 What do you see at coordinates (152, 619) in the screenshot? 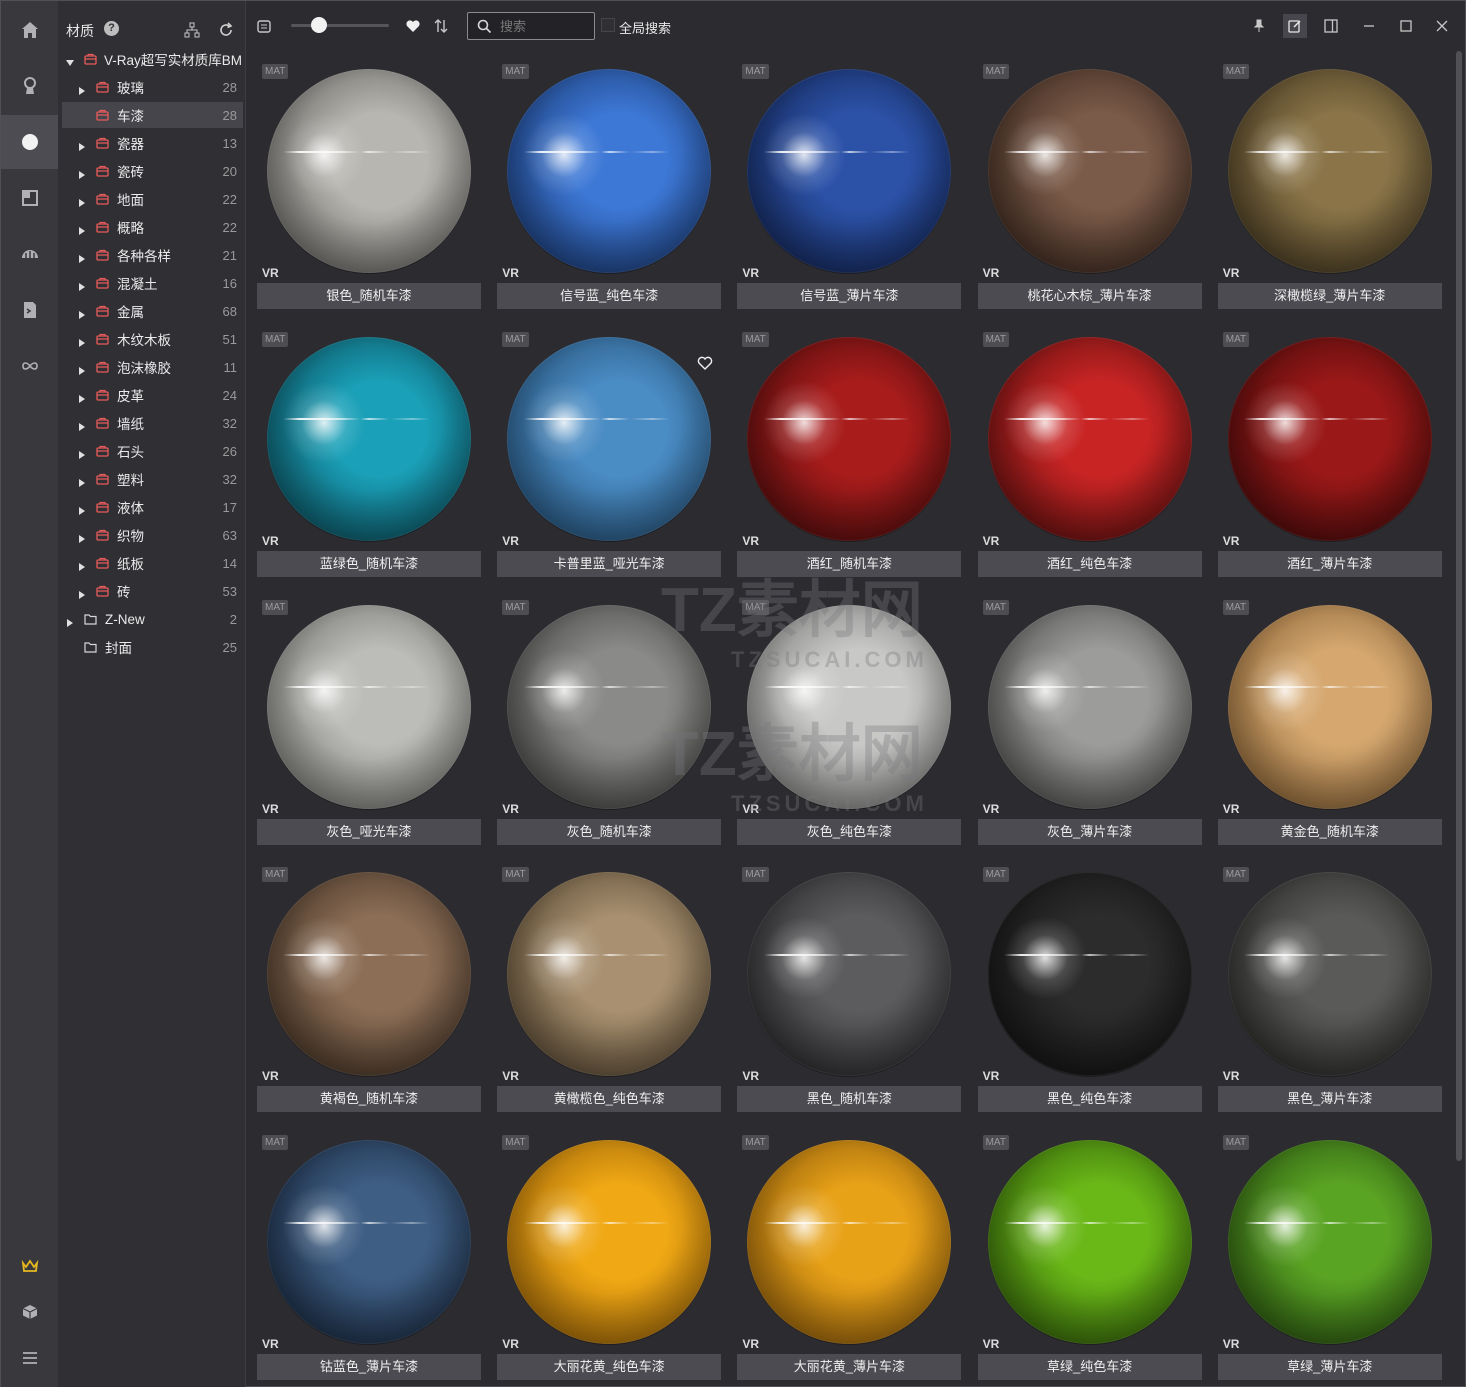
I see `tree-item-folder: Z-New 2` at bounding box center [152, 619].